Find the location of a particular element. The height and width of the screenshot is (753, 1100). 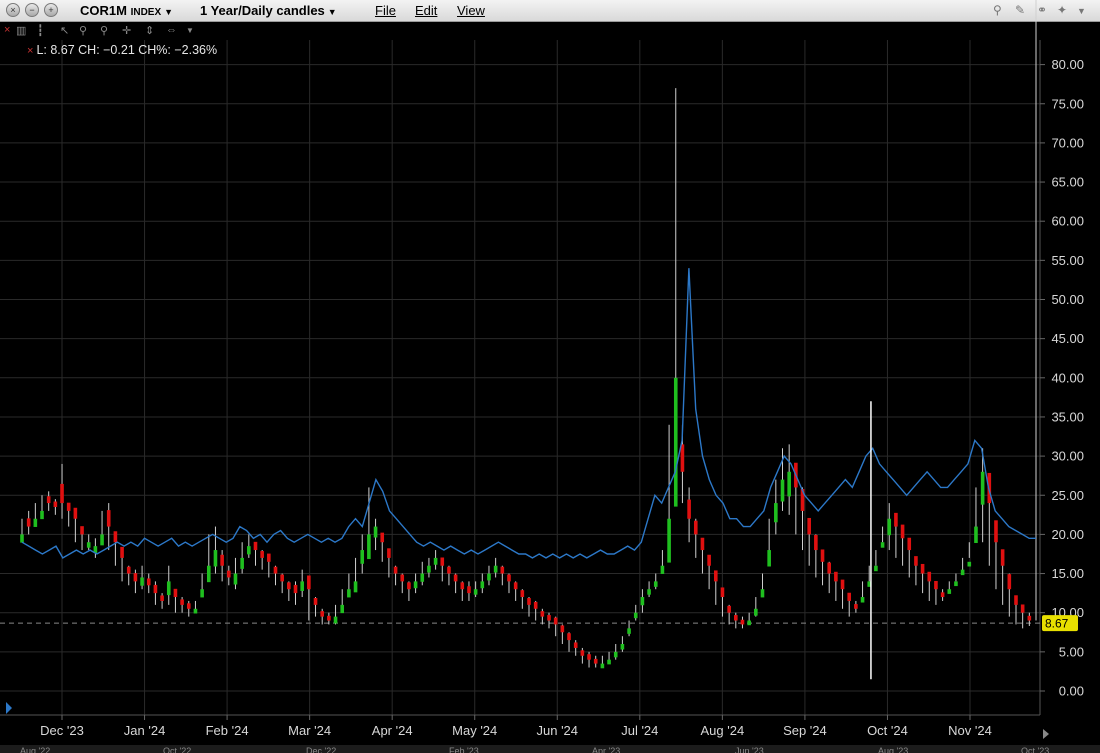

close-readout-icon: × is located at coordinates (30, 51).